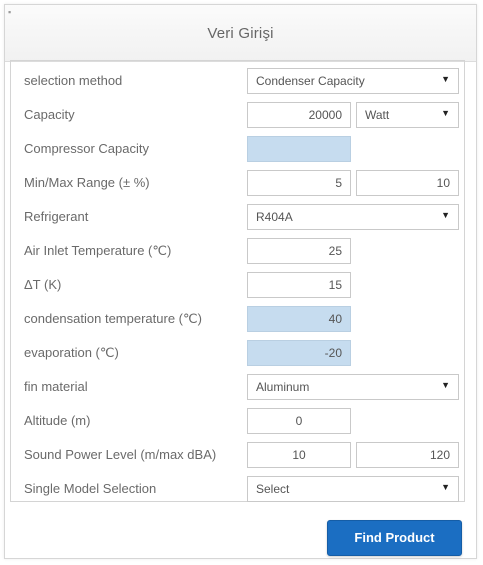 This screenshot has width=483, height=565. Describe the element at coordinates (237, 387) in the screenshot. I see `row-fin-material: fin material Aluminum ▼` at that location.